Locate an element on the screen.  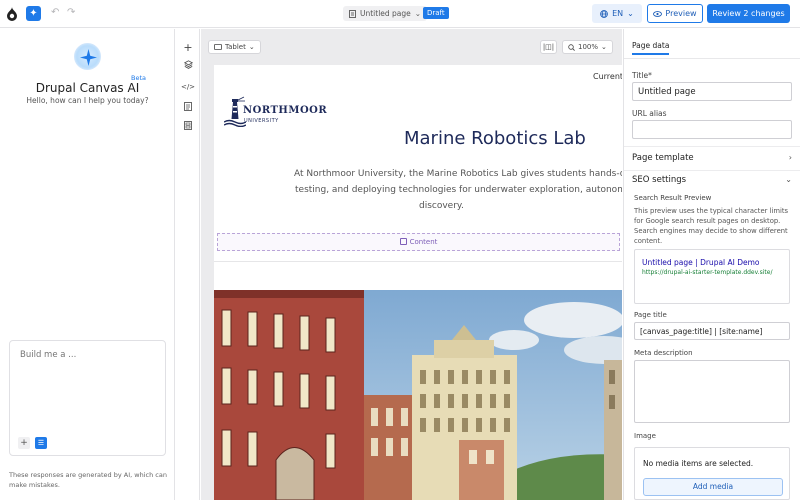
zoom-selector: 100% ⌄ is located at coordinates (587, 47).